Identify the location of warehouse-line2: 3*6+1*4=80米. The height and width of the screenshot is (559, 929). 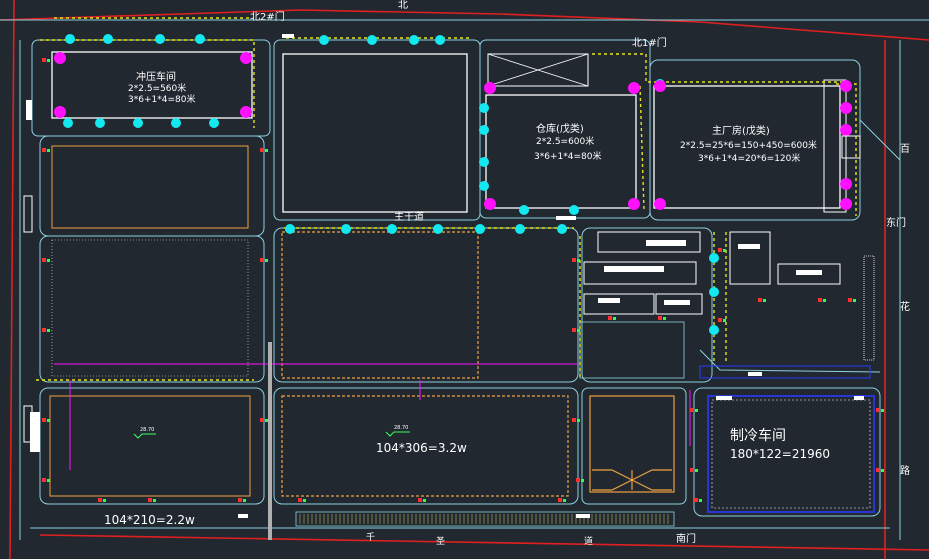
(567, 156).